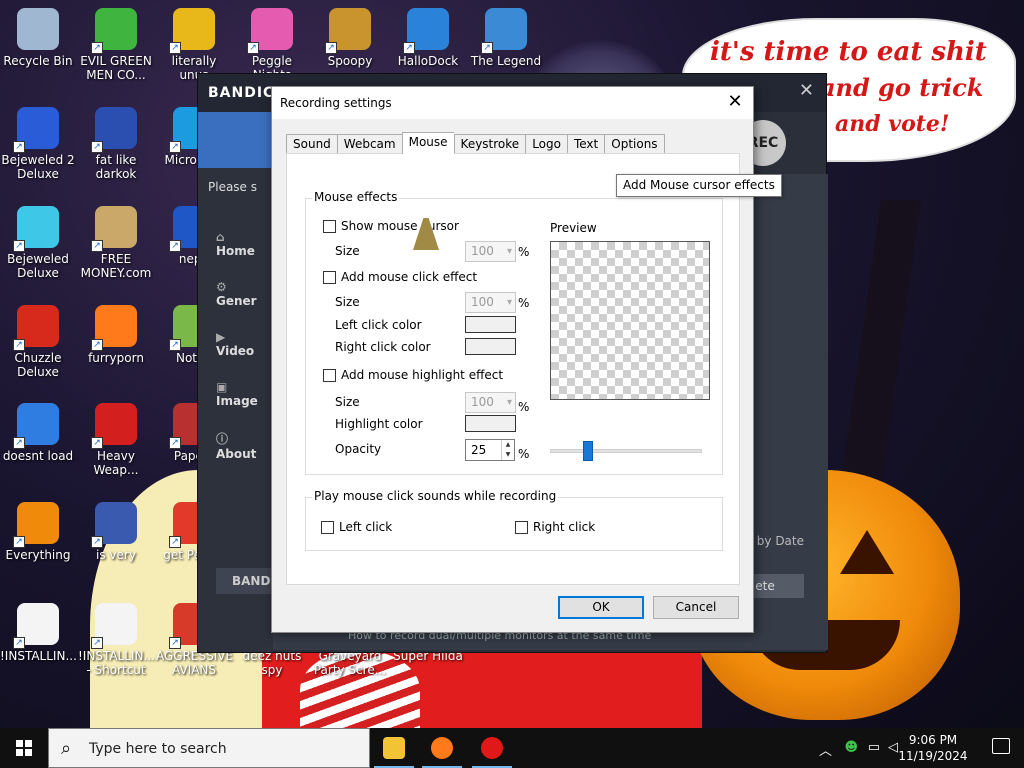 The image size is (1024, 768). What do you see at coordinates (272, 45) in the screenshot?
I see `desktop-icon: ↗Peggle Nights` at bounding box center [272, 45].